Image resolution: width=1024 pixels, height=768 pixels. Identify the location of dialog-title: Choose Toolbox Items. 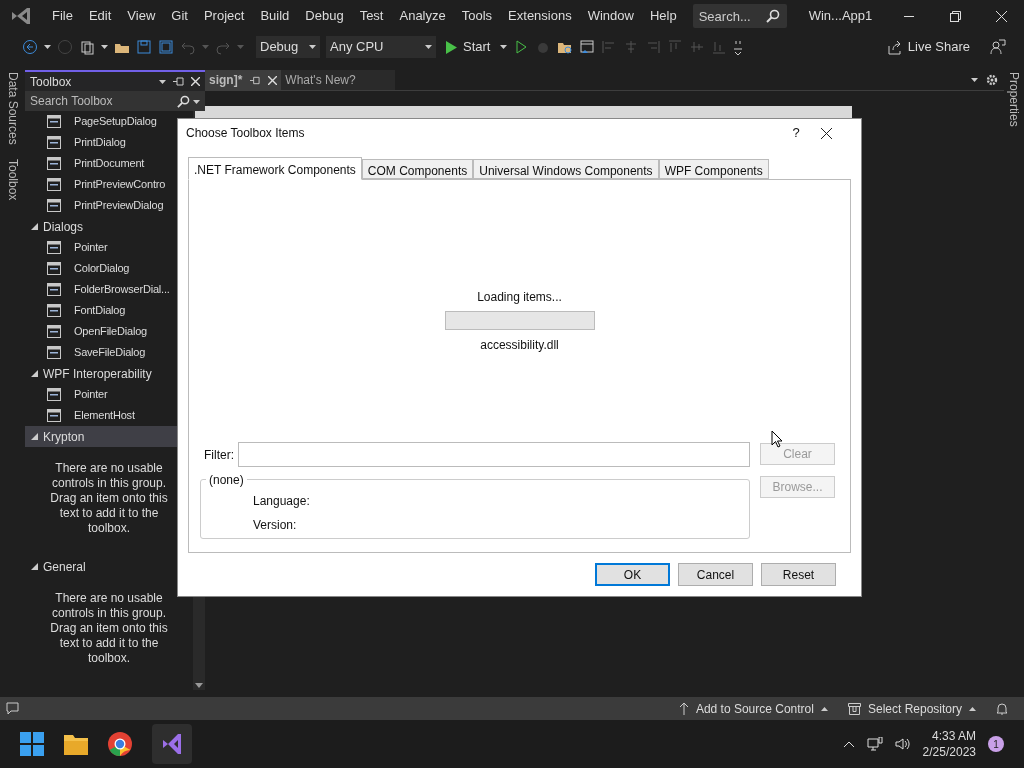
(245, 133).